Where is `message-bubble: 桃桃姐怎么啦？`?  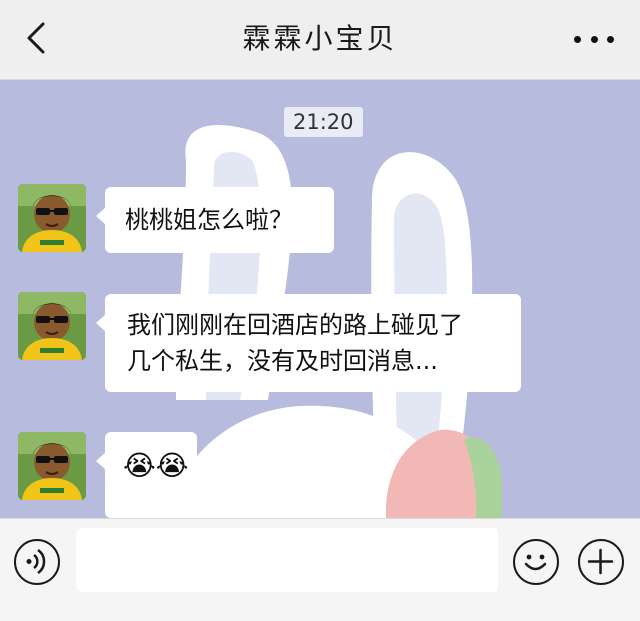
message-bubble: 桃桃姐怎么啦？ is located at coordinates (215, 220).